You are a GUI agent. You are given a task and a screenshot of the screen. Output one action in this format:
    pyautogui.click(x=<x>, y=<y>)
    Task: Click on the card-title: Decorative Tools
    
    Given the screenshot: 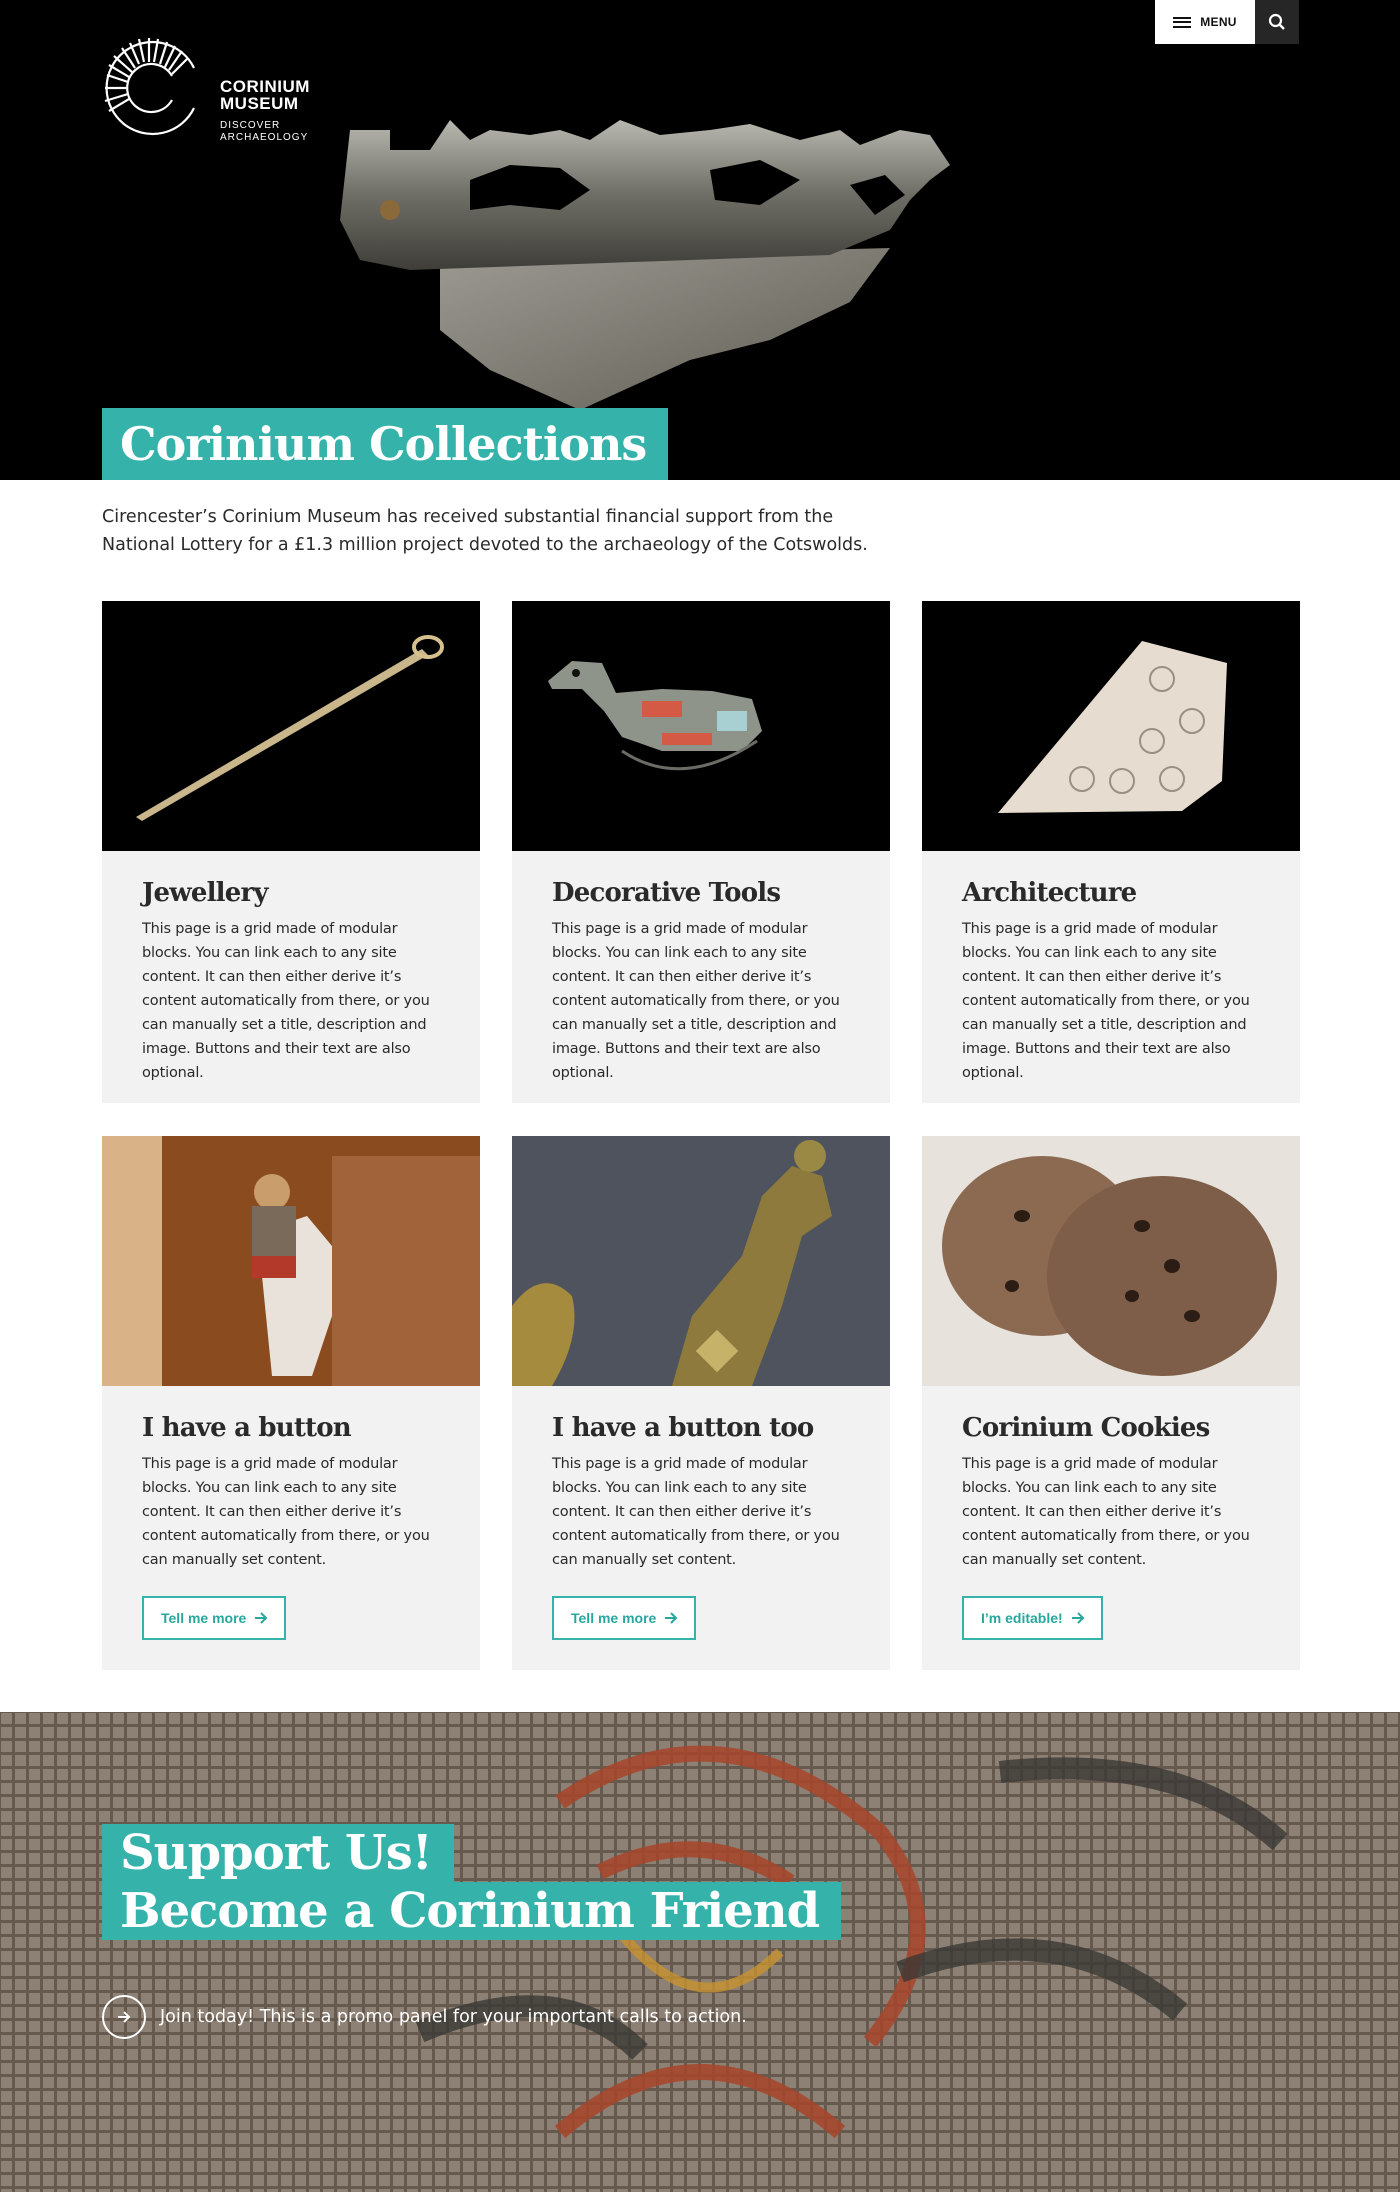 What is the action you would take?
    pyautogui.click(x=666, y=893)
    